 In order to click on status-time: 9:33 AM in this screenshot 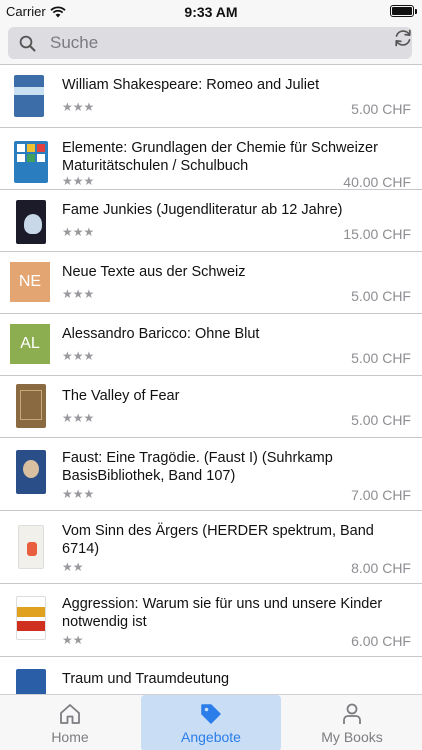, I will do `click(211, 12)`.